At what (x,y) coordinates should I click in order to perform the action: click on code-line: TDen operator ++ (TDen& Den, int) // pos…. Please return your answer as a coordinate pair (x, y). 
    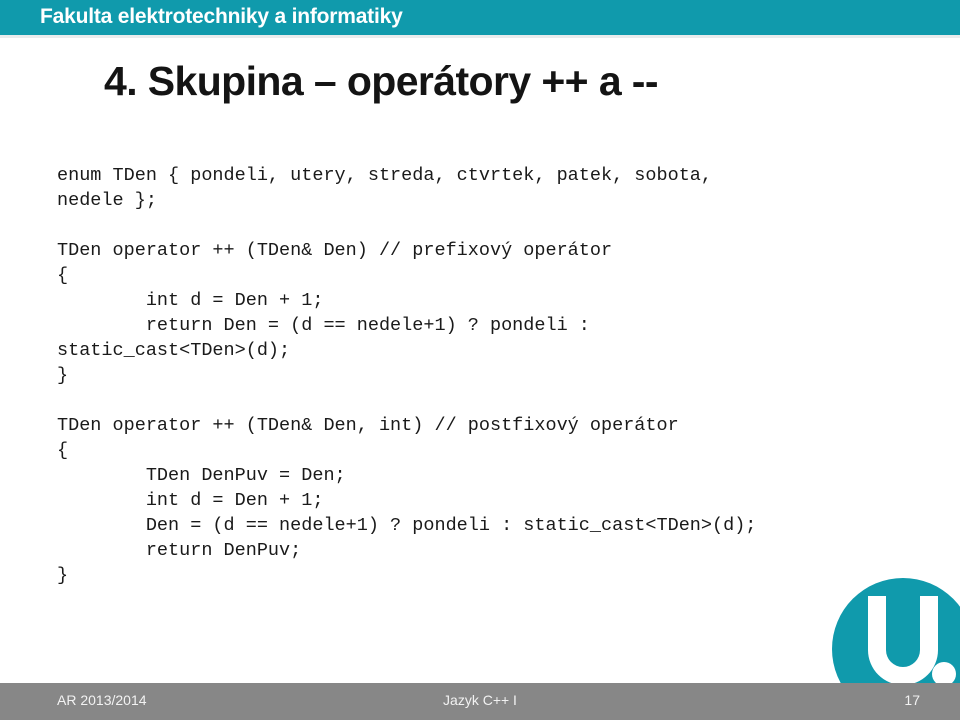
    Looking at the image, I should click on (368, 425).